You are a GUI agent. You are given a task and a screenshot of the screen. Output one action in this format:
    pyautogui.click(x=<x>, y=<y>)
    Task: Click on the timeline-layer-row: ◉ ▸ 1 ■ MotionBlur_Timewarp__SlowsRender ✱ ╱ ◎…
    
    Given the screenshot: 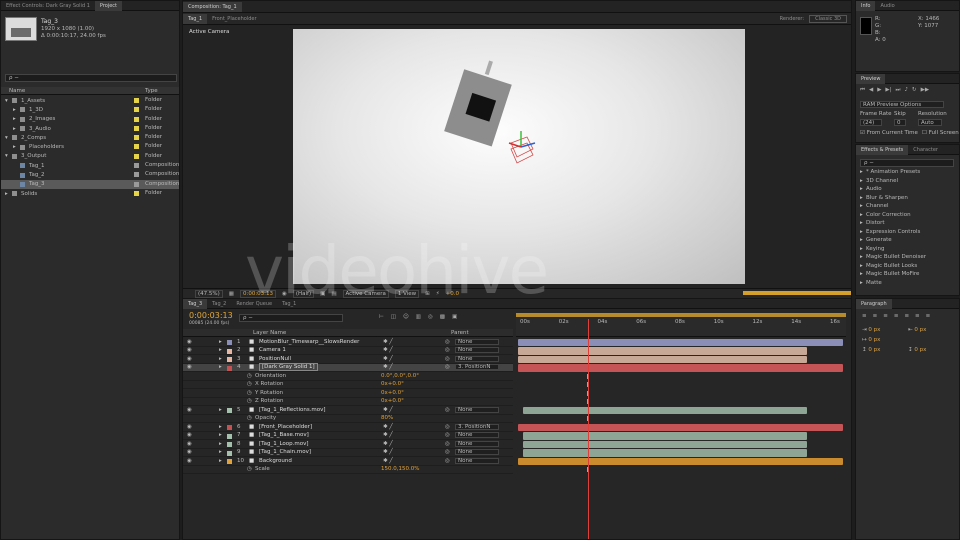 What is the action you would take?
    pyautogui.click(x=348, y=342)
    